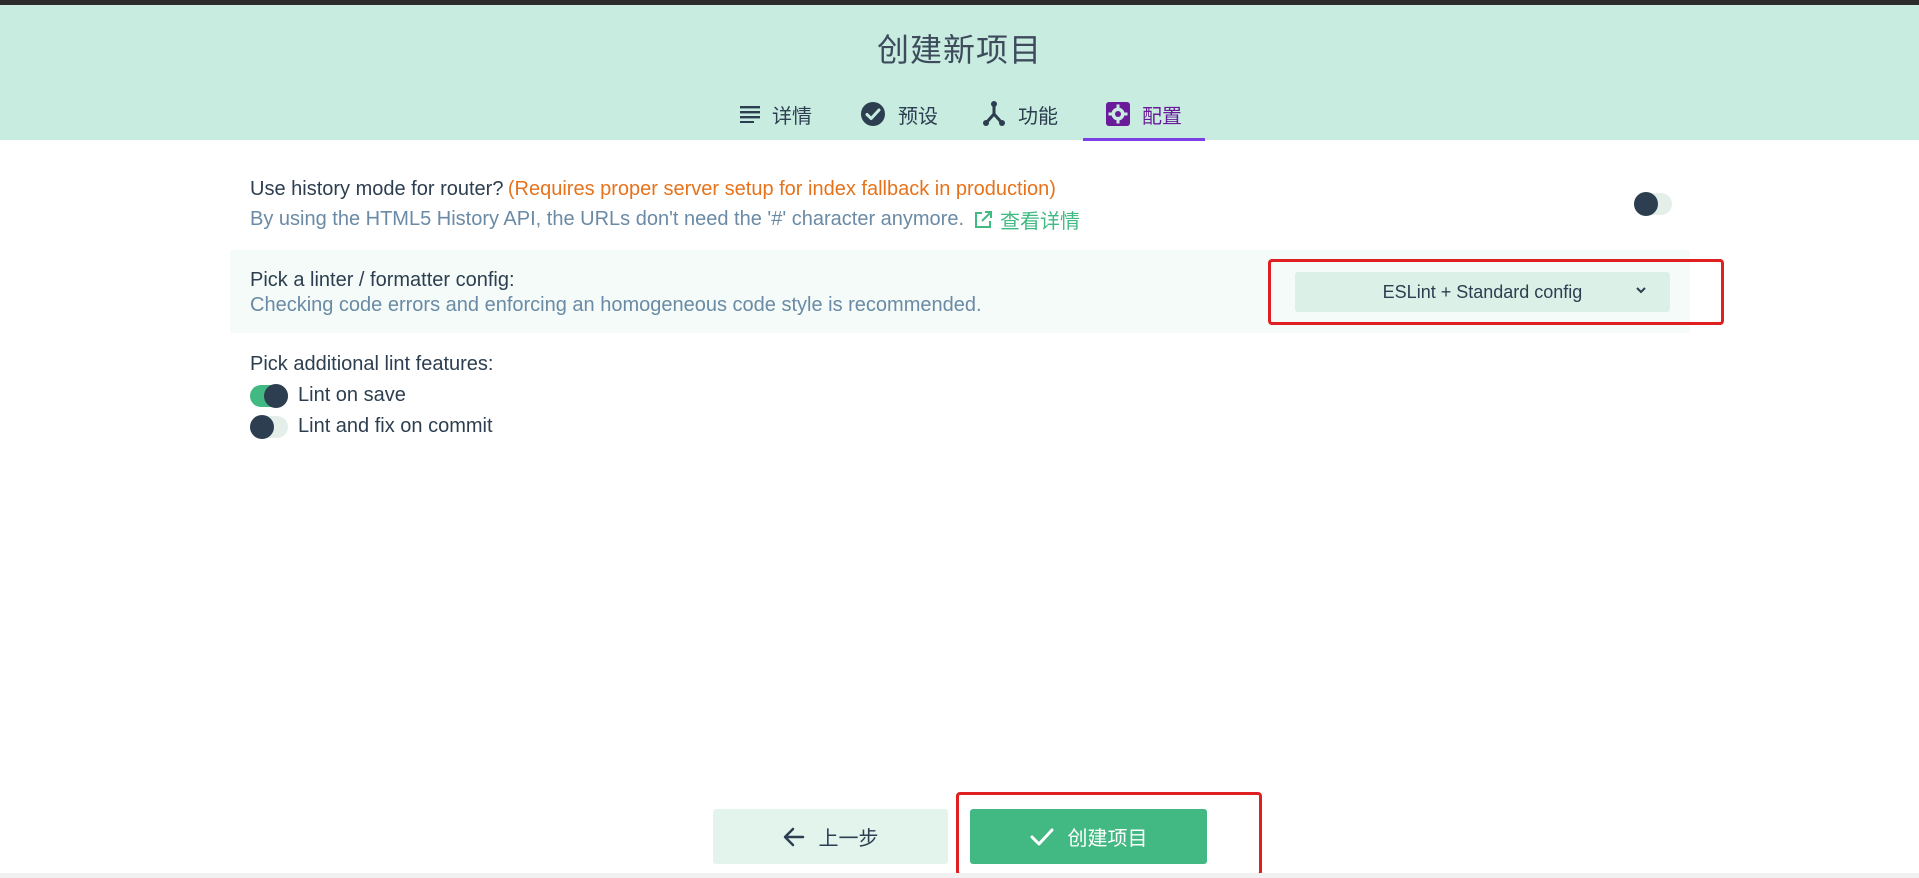 The image size is (1919, 878). I want to click on tab-details-label: 详情, so click(792, 115).